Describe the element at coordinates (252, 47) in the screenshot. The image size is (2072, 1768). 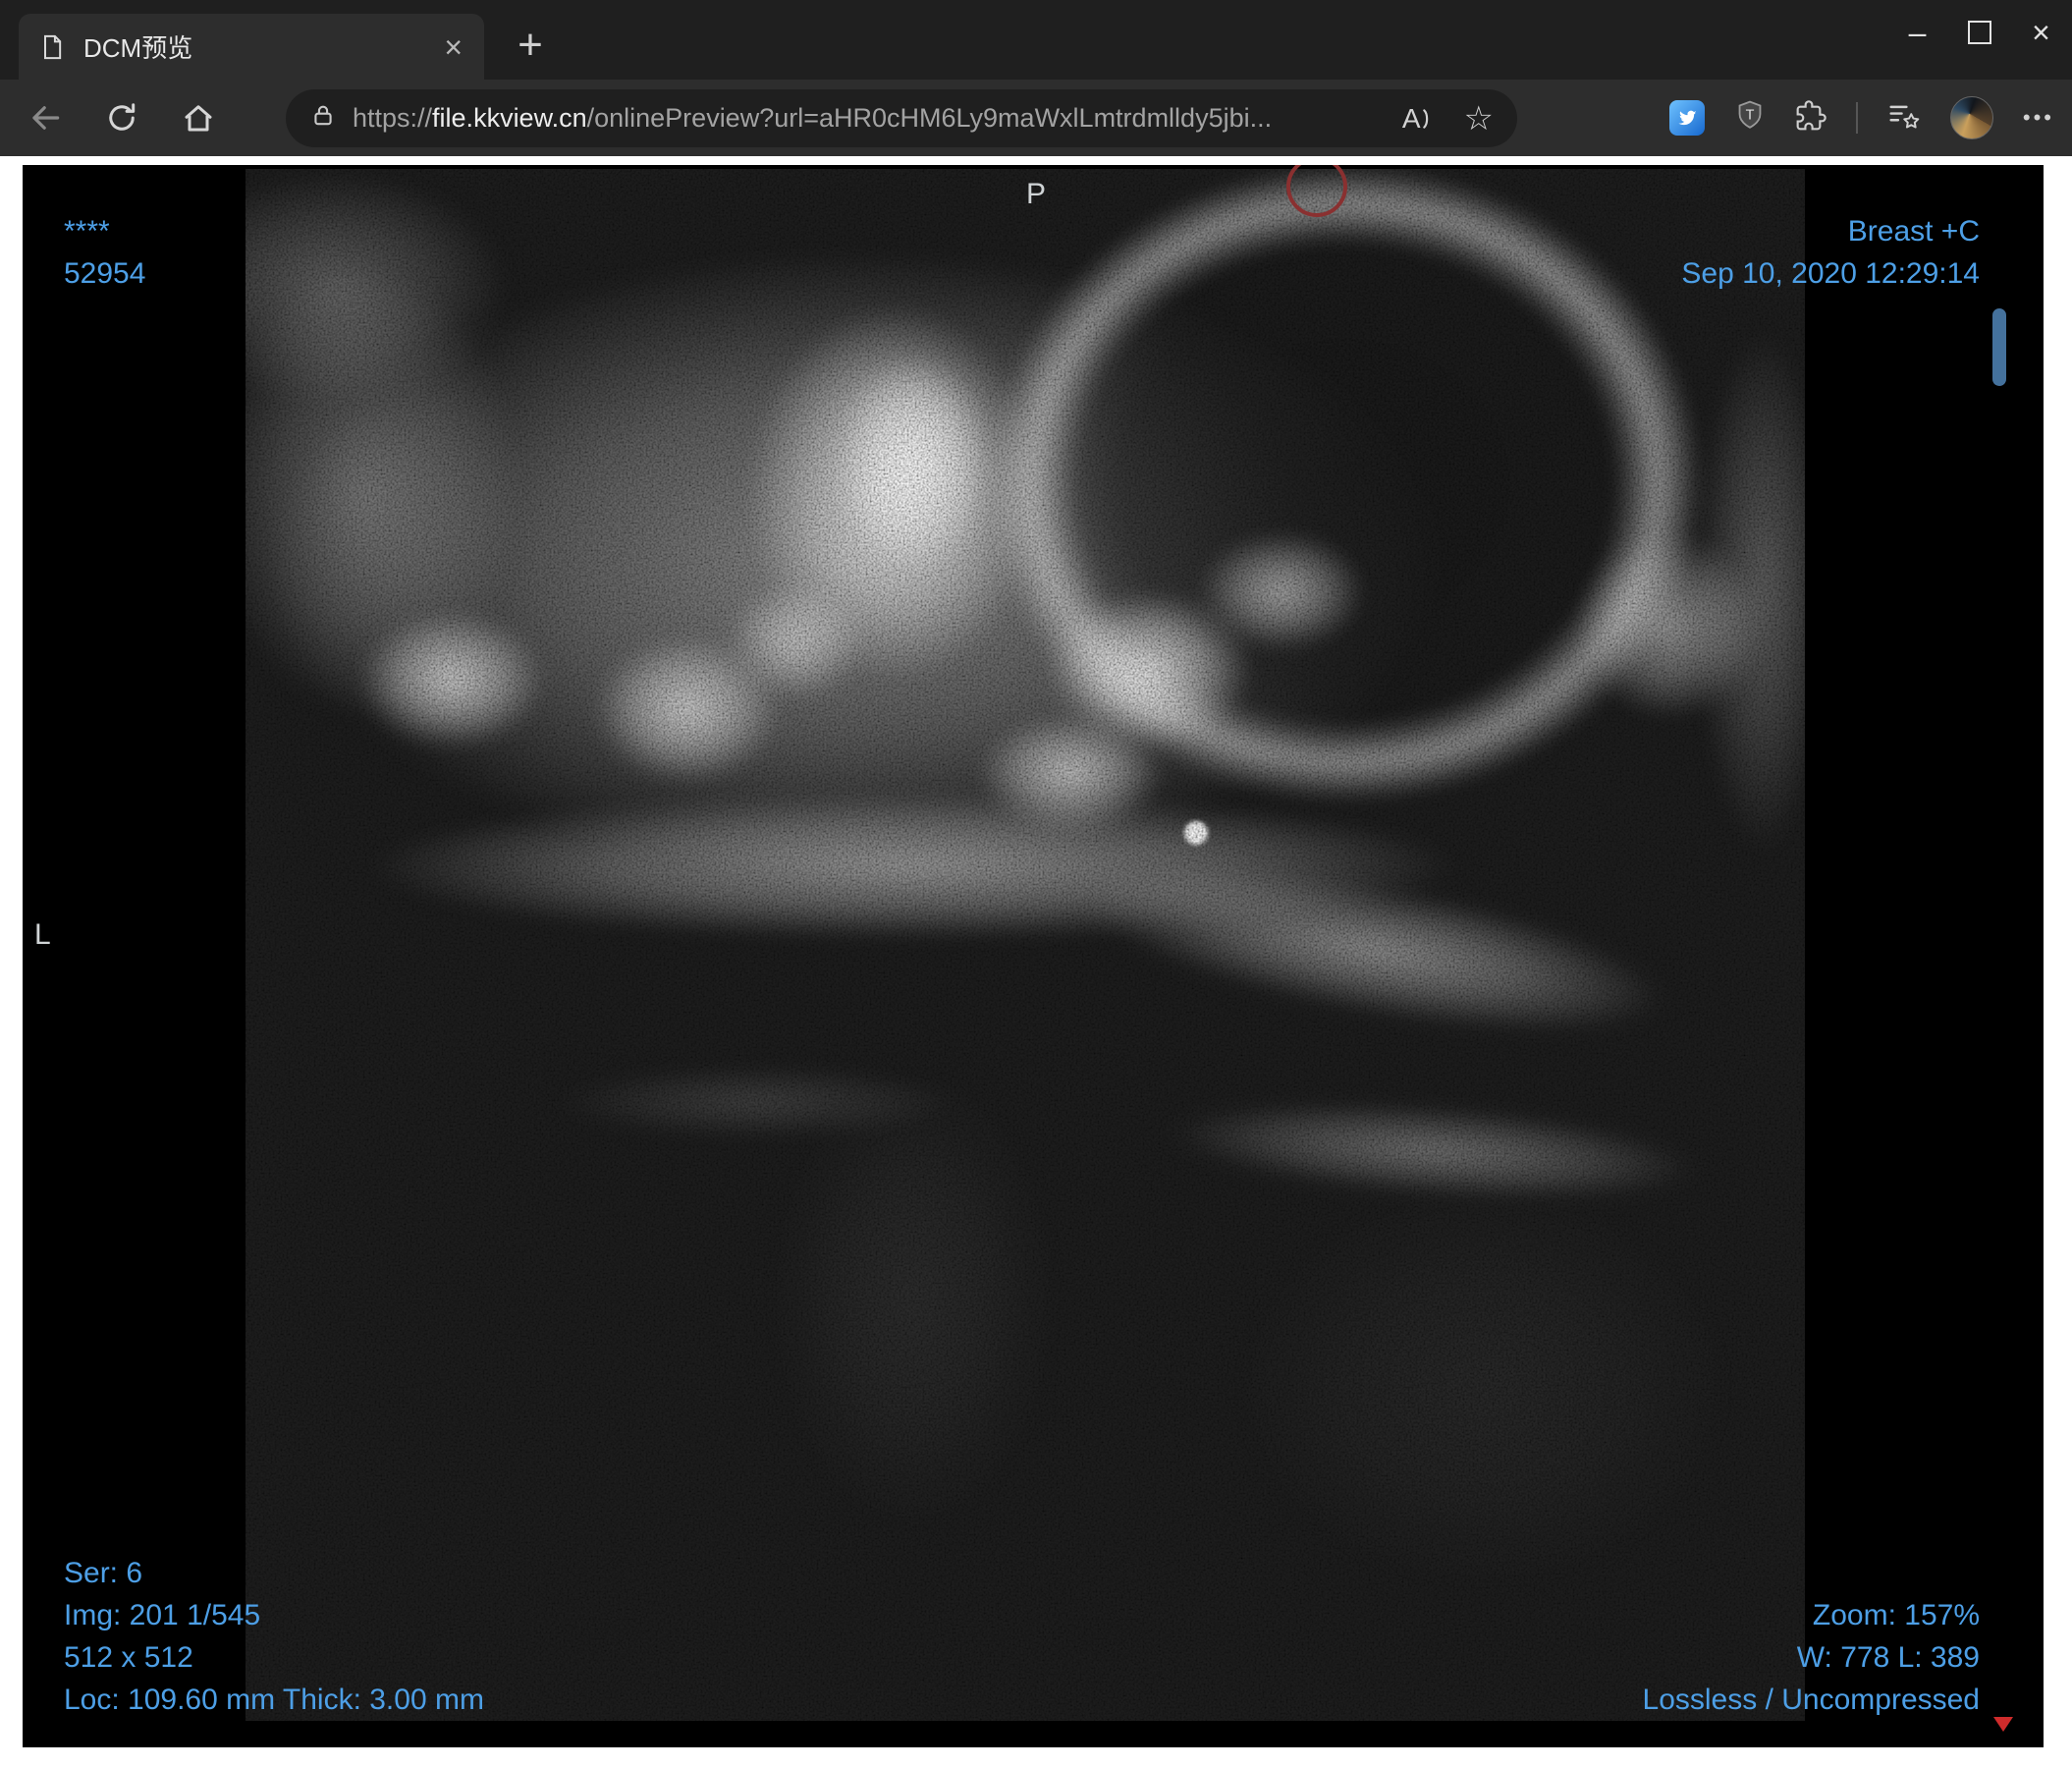
I see `browser-tab: DCM预览 ×` at that location.